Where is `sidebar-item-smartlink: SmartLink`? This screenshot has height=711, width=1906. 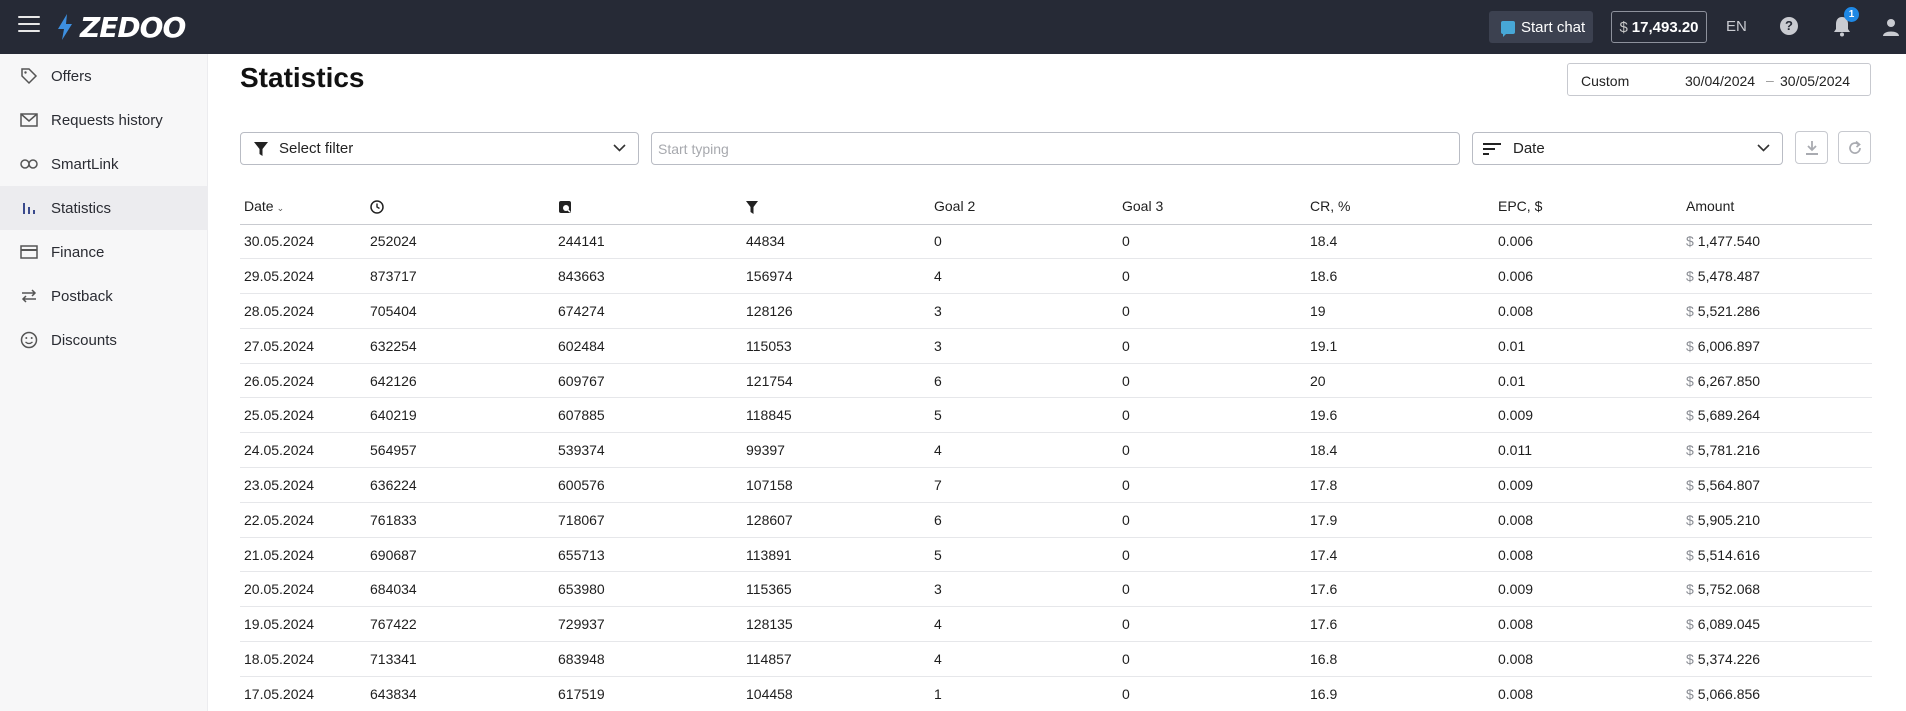 sidebar-item-smartlink: SmartLink is located at coordinates (103, 164).